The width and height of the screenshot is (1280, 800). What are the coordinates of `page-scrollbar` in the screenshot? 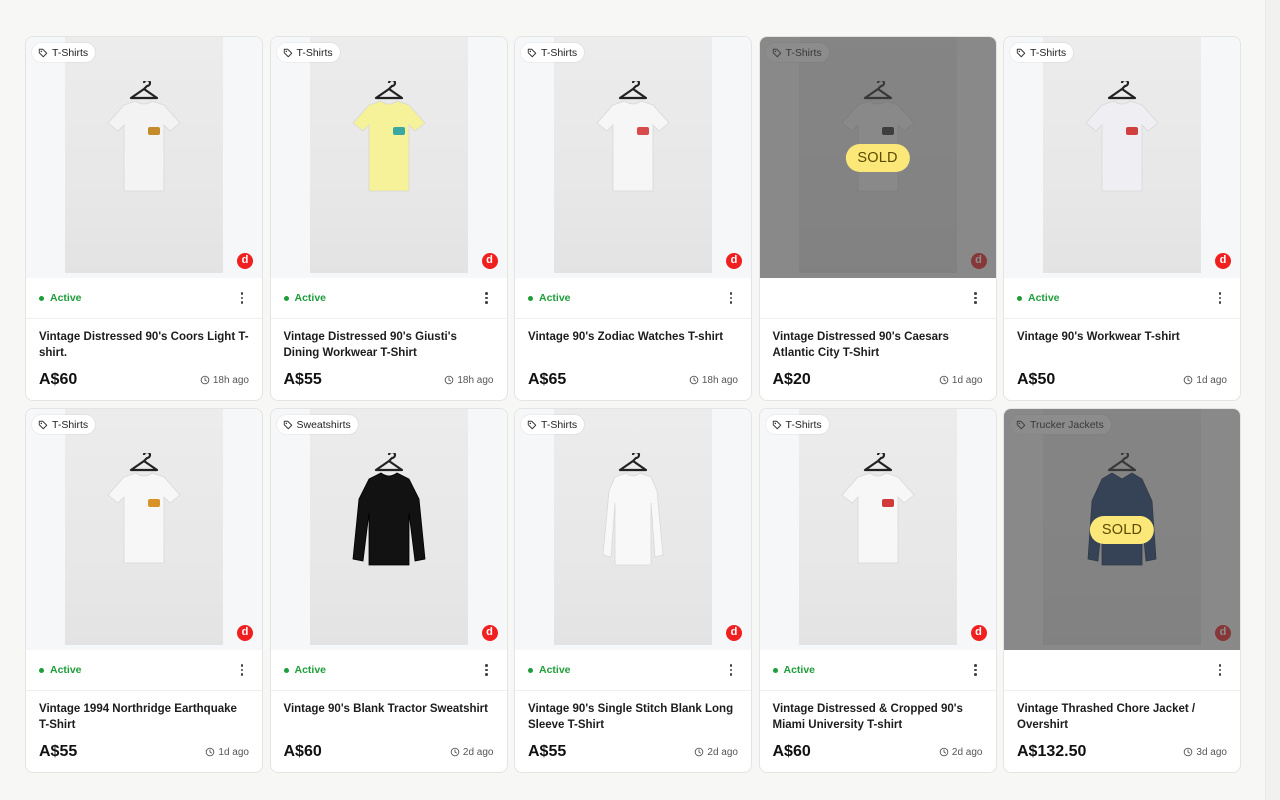 It's located at (1272, 400).